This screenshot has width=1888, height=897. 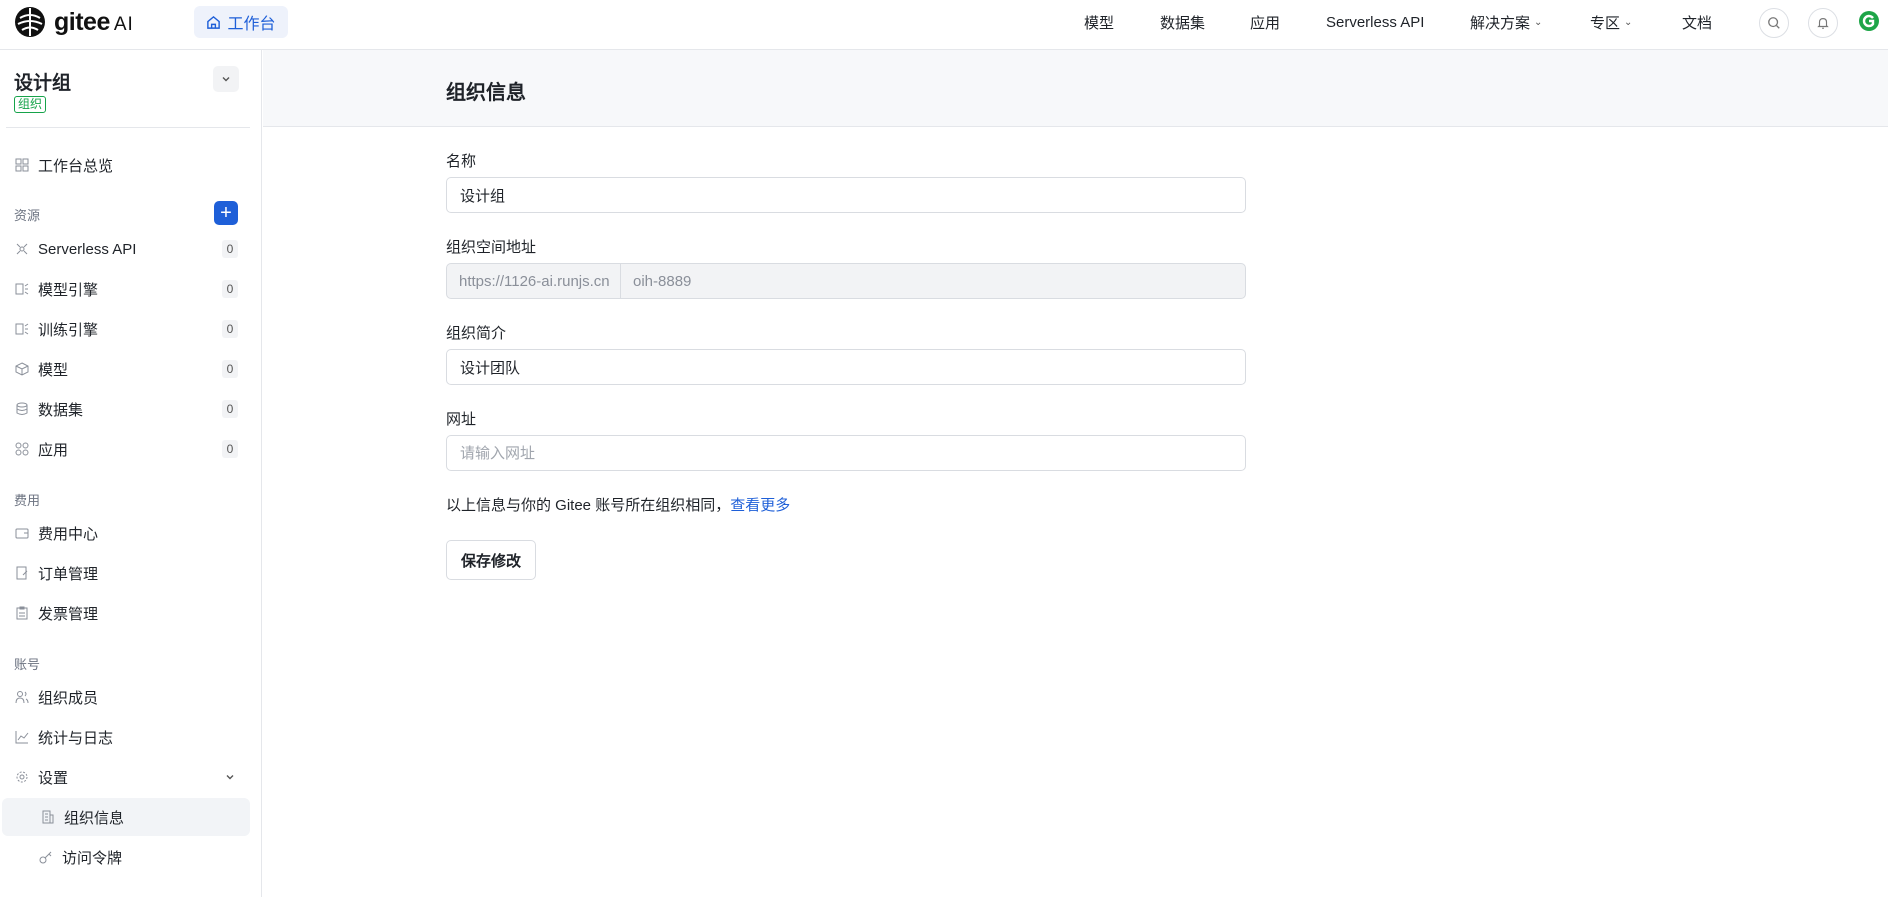 What do you see at coordinates (461, 161) in the screenshot?
I see `name-label: 名称` at bounding box center [461, 161].